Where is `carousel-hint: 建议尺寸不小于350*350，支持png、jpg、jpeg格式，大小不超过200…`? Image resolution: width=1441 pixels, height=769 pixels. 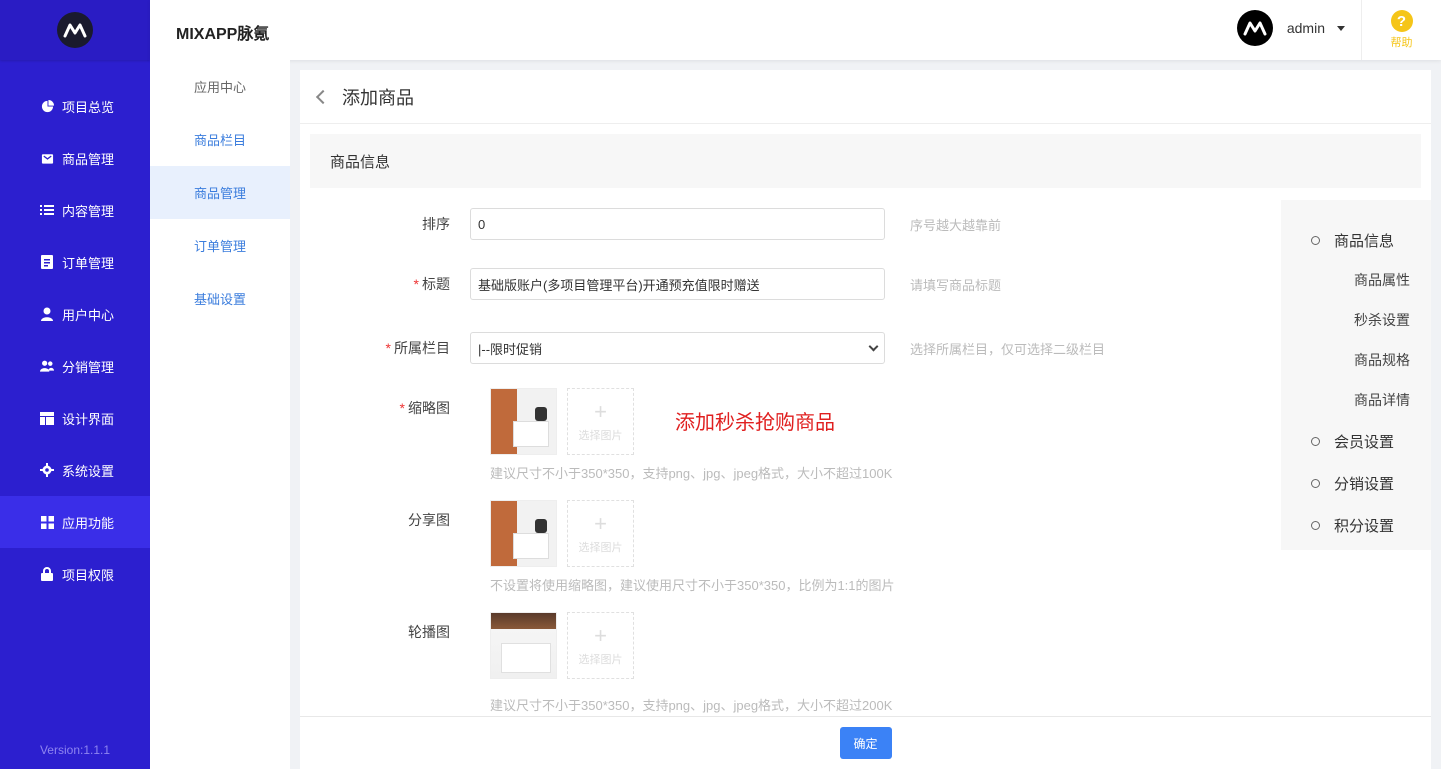
carousel-hint: 建议尺寸不小于350*350，支持png、jpg、jpeg格式，大小不超过200… is located at coordinates (691, 705).